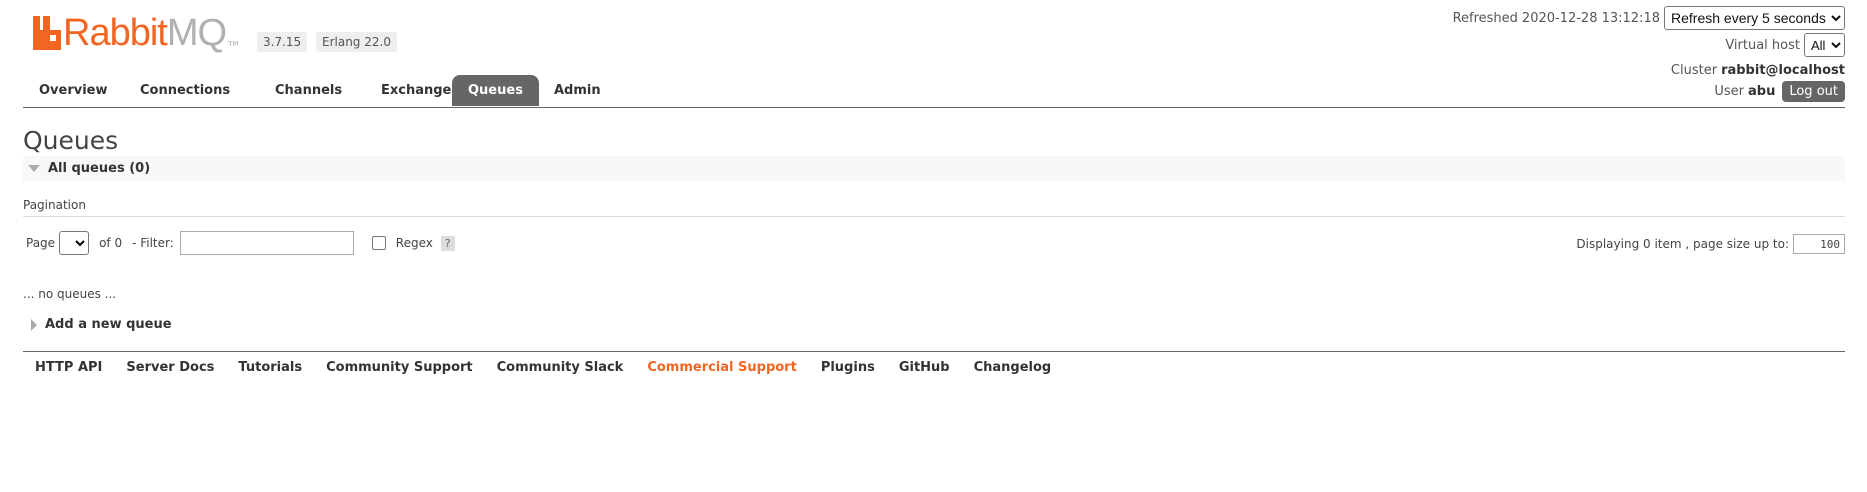 This screenshot has width=1867, height=492. What do you see at coordinates (282, 42) in the screenshot?
I see `version-badge: 3.7.15` at bounding box center [282, 42].